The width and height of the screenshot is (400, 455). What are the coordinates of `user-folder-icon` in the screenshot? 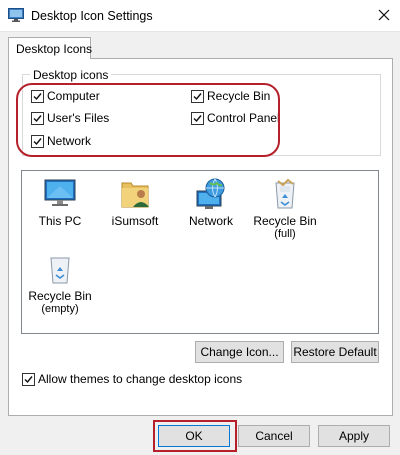 It's located at (135, 194).